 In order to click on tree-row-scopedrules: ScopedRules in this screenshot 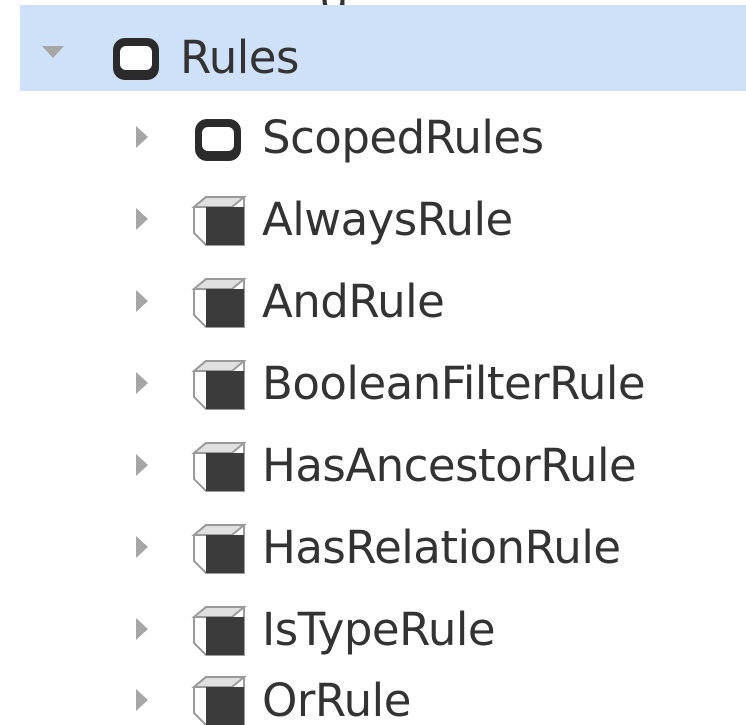, I will do `click(373, 137)`.